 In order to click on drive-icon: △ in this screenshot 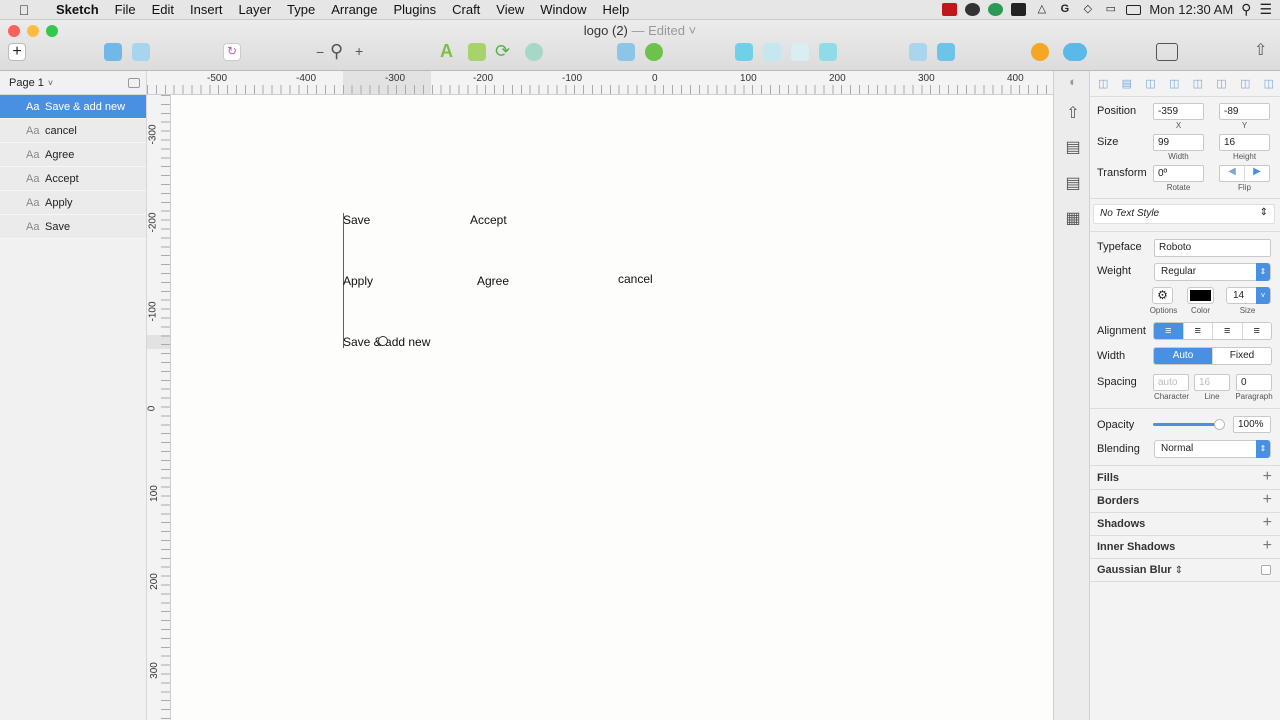, I will do `click(1041, 9)`.